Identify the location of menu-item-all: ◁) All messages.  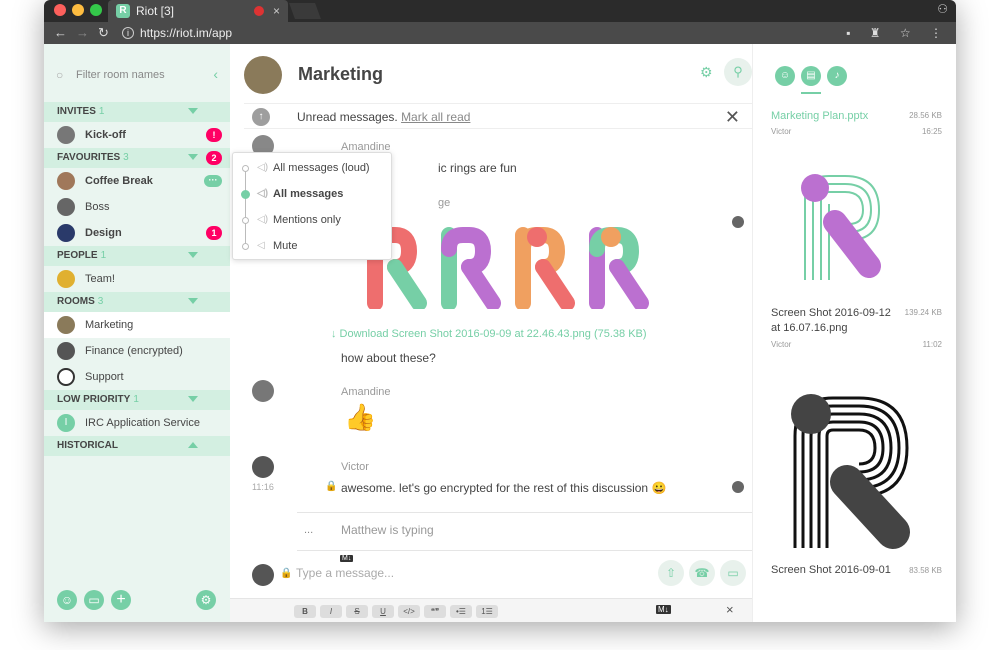
(313, 194).